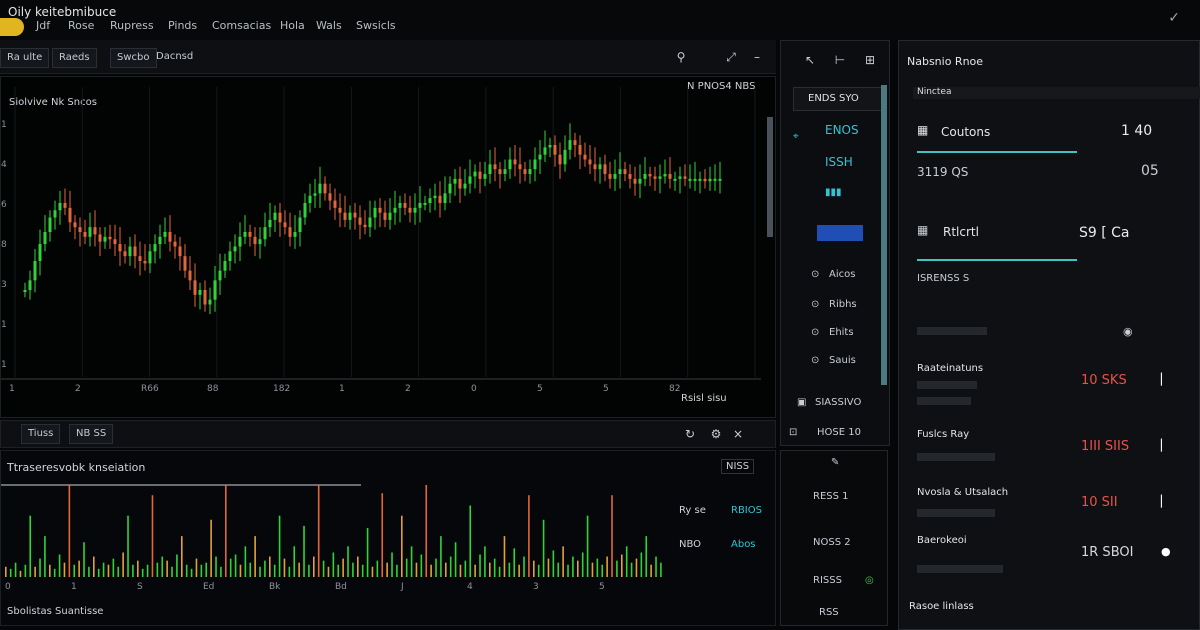 The width and height of the screenshot is (1200, 630). What do you see at coordinates (956, 513) in the screenshot?
I see `placeholder-bar` at bounding box center [956, 513].